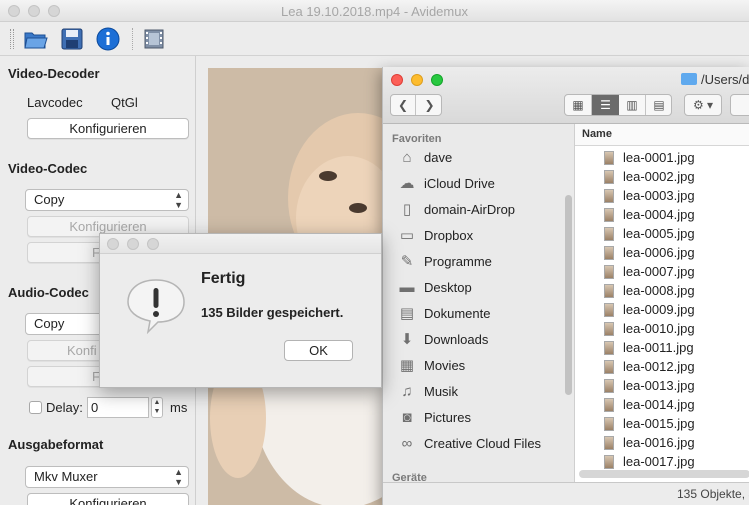  What do you see at coordinates (578, 105) in the screenshot?
I see `icon-view-button: ▦` at bounding box center [578, 105].